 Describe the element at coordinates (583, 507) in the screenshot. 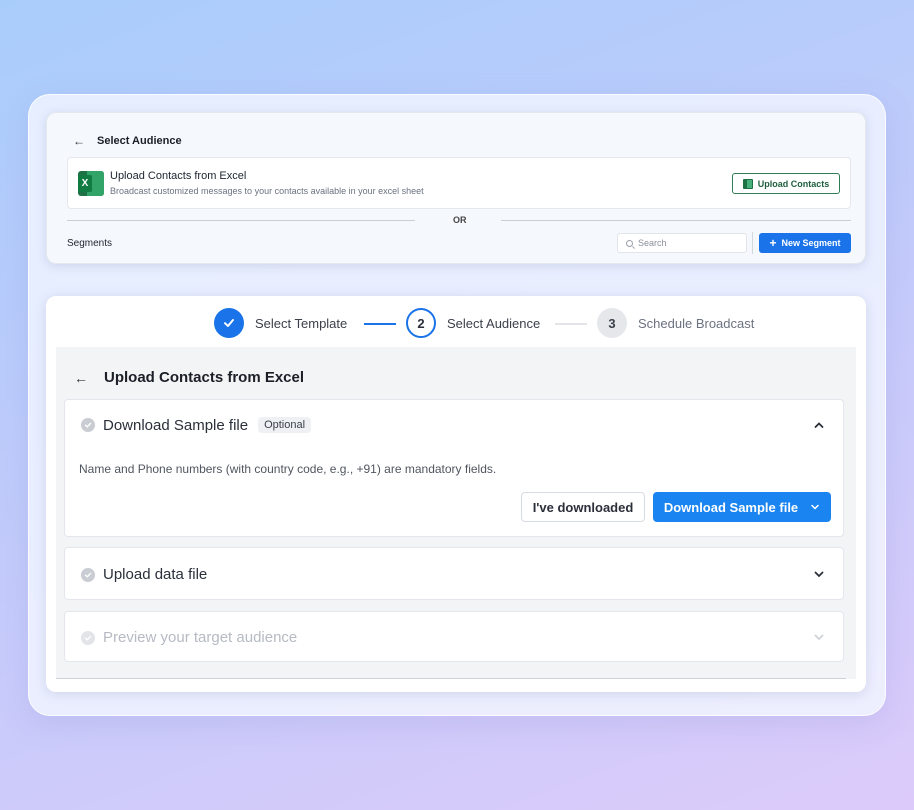

I see `ive-downloaded-button: I've downloaded` at that location.